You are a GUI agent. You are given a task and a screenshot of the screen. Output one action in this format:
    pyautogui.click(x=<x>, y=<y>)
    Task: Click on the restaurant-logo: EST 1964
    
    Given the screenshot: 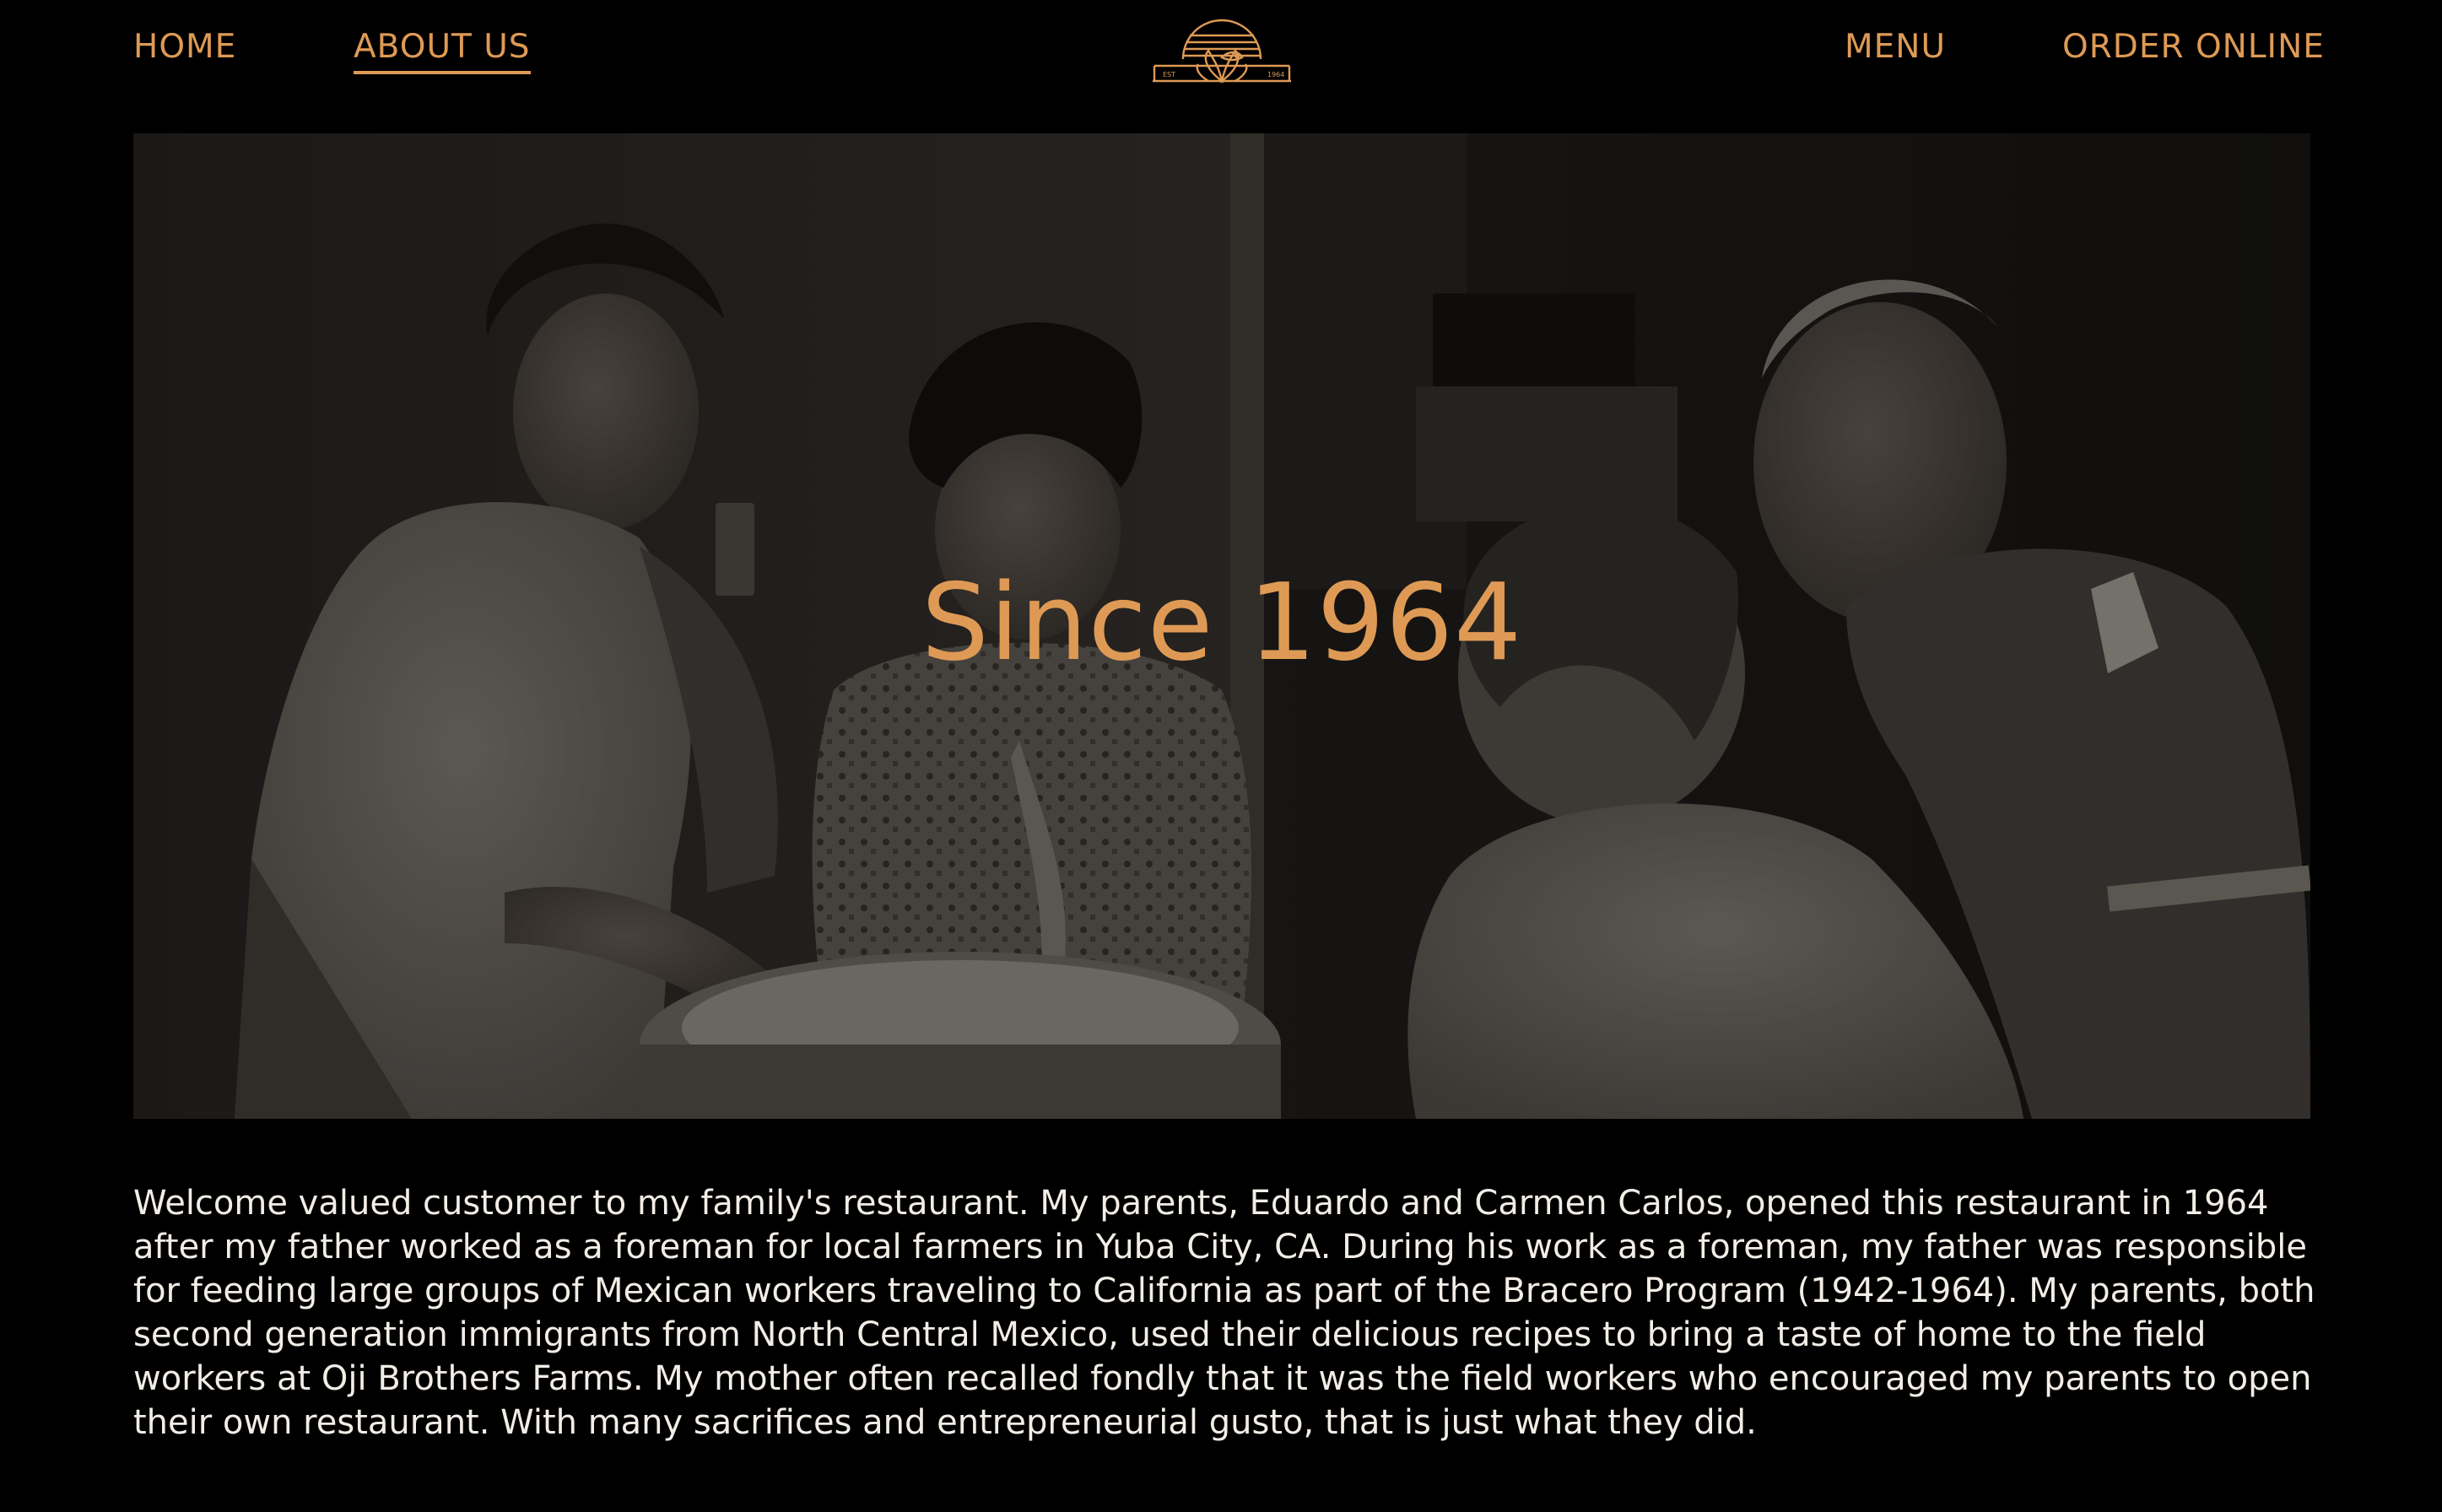 What is the action you would take?
    pyautogui.click(x=1221, y=49)
    